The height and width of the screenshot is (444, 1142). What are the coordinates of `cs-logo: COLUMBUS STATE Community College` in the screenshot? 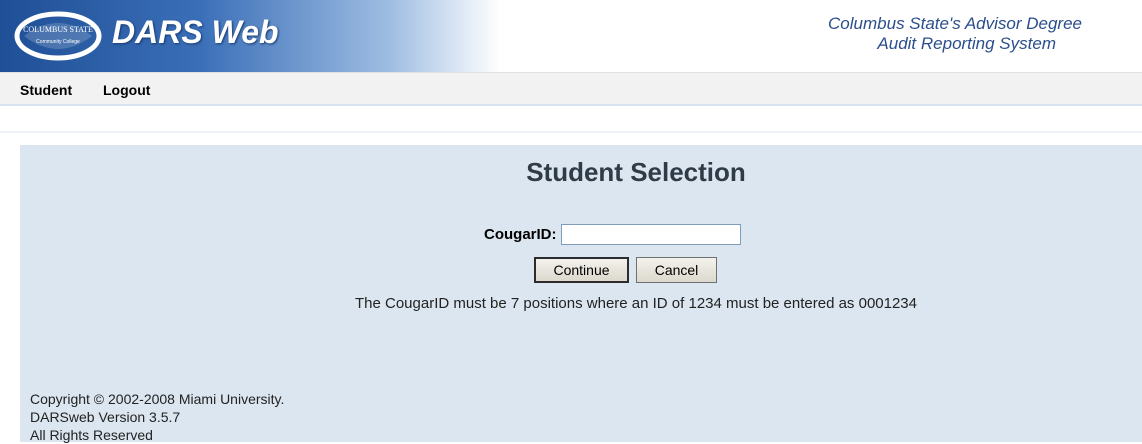 It's located at (58, 36).